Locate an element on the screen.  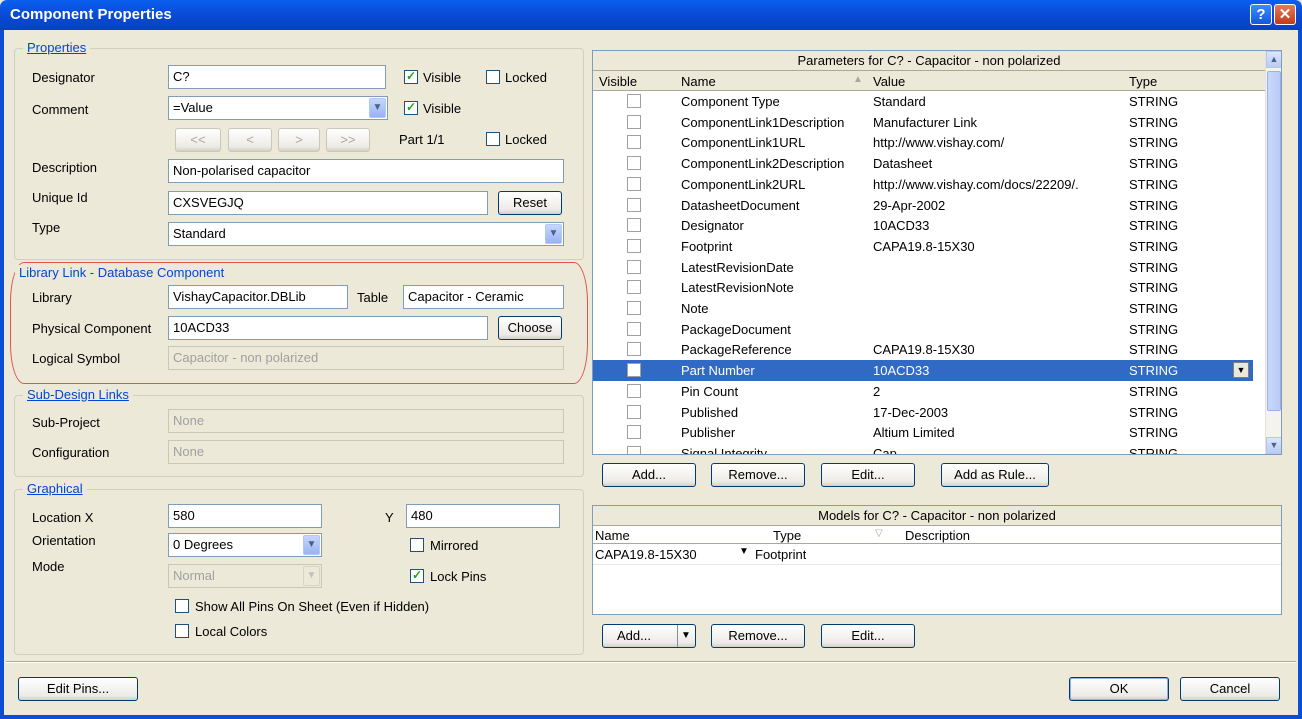
location-x-input: 580 is located at coordinates (245, 516).